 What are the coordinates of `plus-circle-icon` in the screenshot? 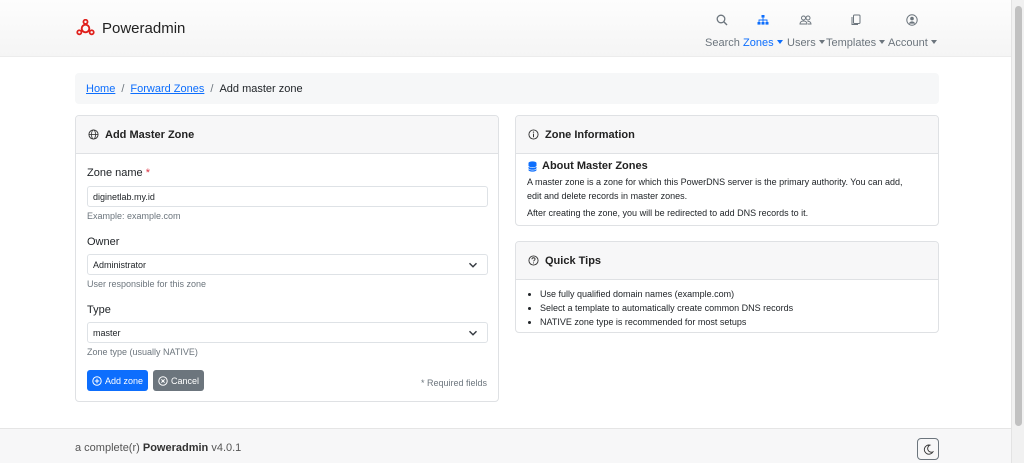 It's located at (97, 380).